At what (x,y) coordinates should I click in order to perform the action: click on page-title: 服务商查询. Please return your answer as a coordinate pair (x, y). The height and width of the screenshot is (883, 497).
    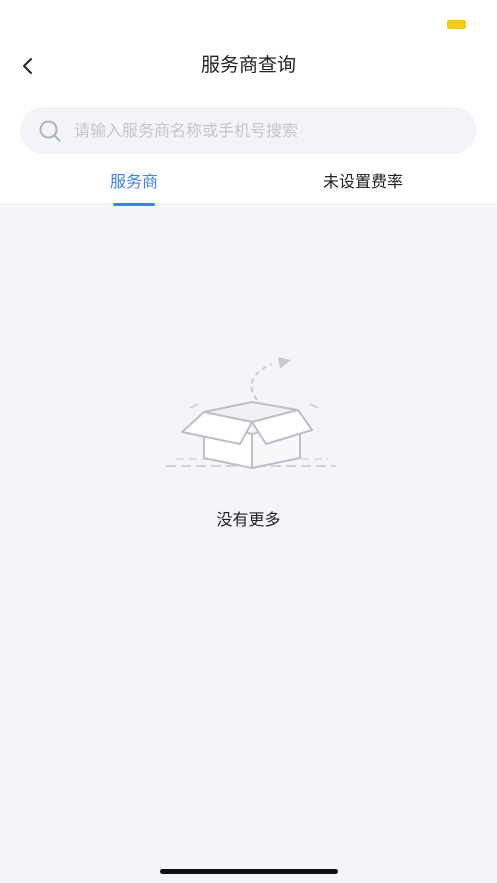
    Looking at the image, I should click on (248, 65).